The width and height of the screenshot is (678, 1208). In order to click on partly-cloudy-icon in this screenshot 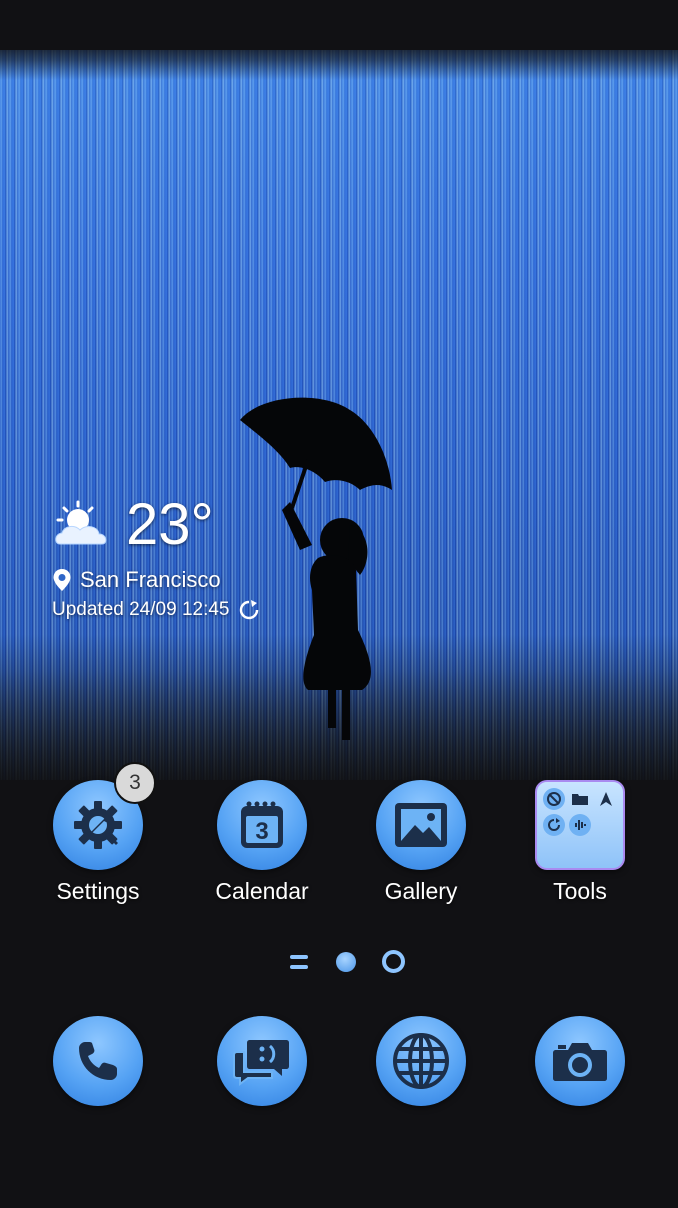, I will do `click(81, 522)`.